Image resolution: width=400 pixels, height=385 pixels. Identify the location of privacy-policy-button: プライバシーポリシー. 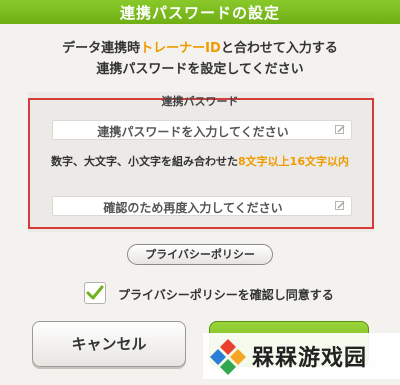
(200, 254).